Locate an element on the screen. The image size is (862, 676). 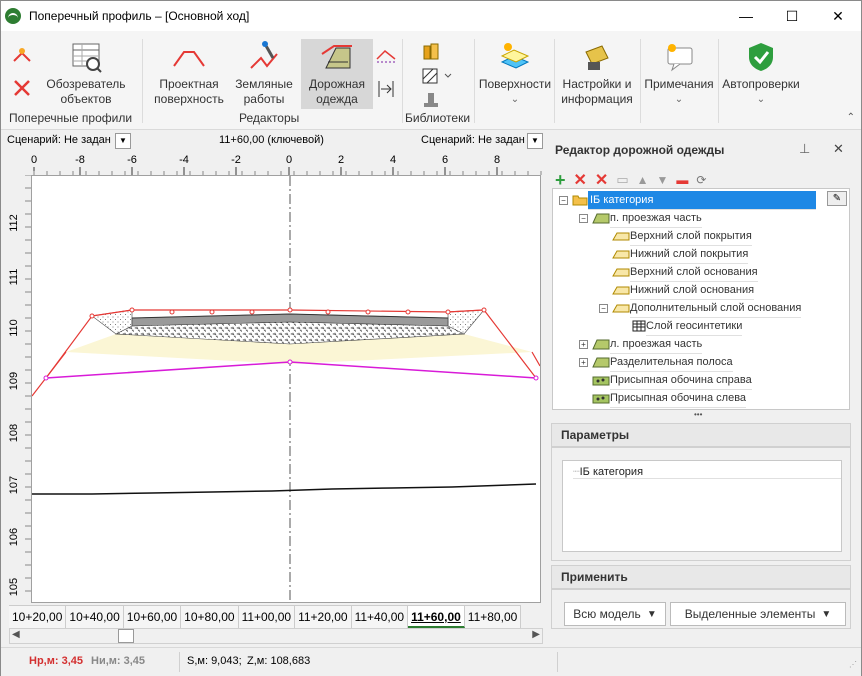
object-viewer-icon is located at coordinates (87, 58).